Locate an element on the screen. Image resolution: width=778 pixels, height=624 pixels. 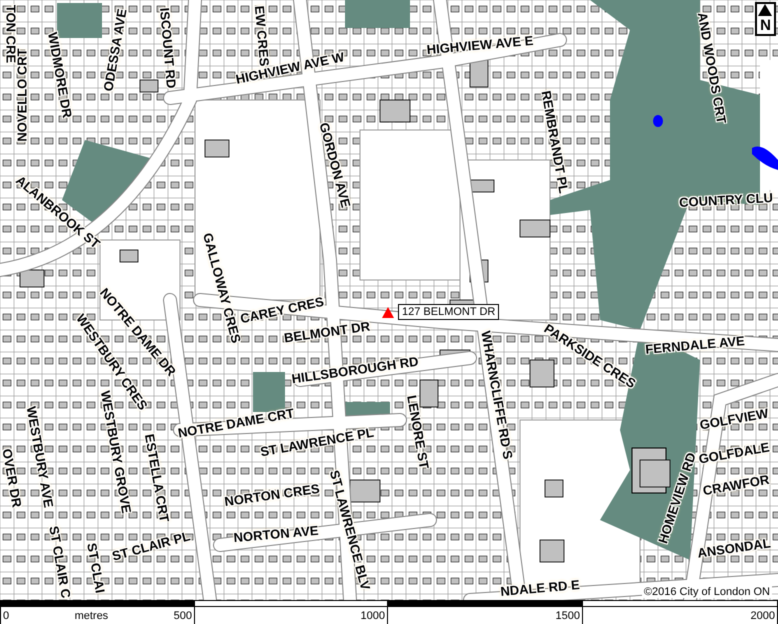
scale-tick-label: 1000 is located at coordinates (372, 616).